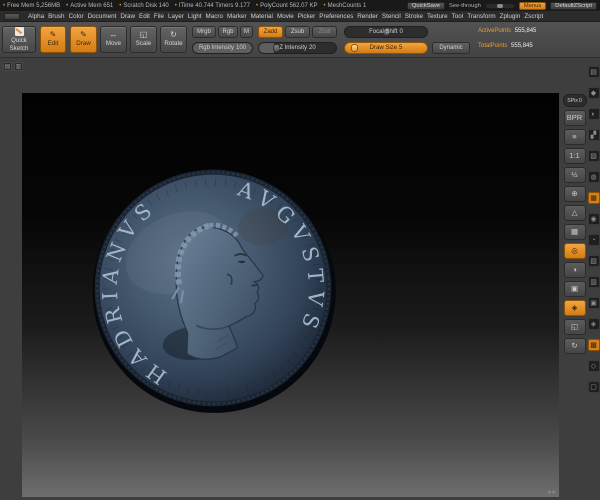 This screenshot has height=500, width=600. I want to click on right-shelf: SPix 0 BPR ≡ 1:1 ½ ⊕ △ ▦ ◎ ◑ ▣ ◈ ◱ ↻, so click(574, 224).